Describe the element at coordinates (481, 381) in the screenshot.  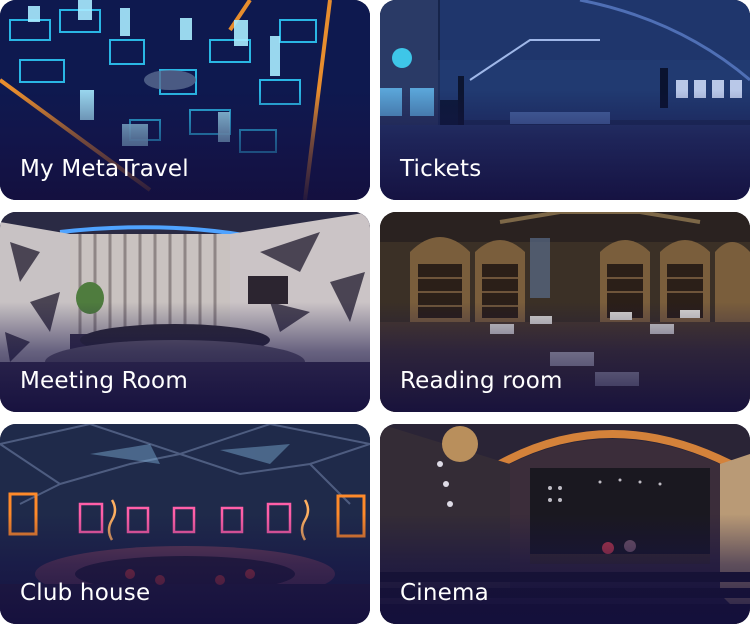
I see `room-title: Reading room` at that location.